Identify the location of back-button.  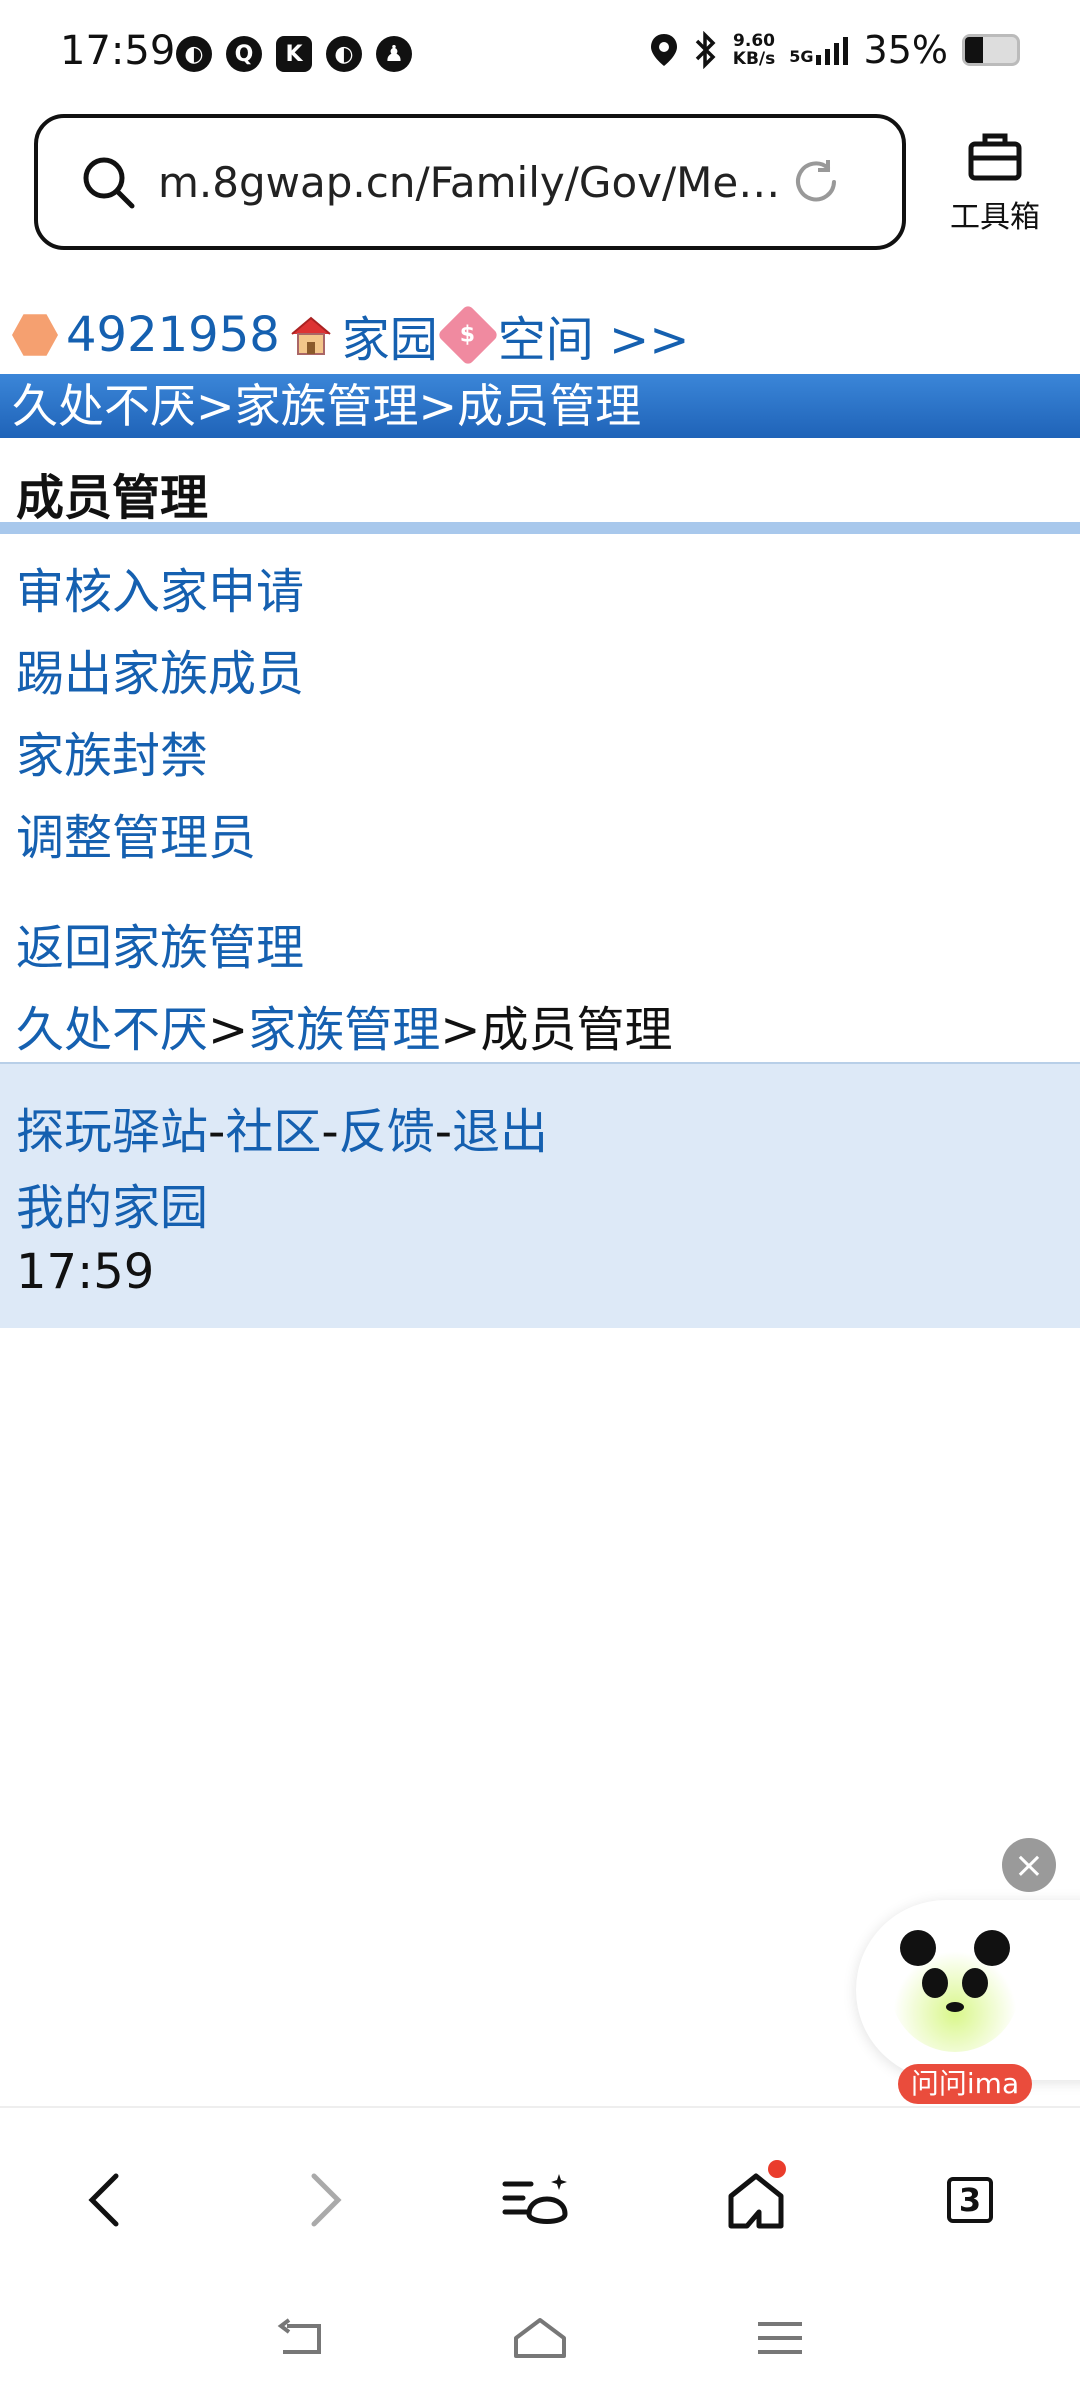
(104, 2200).